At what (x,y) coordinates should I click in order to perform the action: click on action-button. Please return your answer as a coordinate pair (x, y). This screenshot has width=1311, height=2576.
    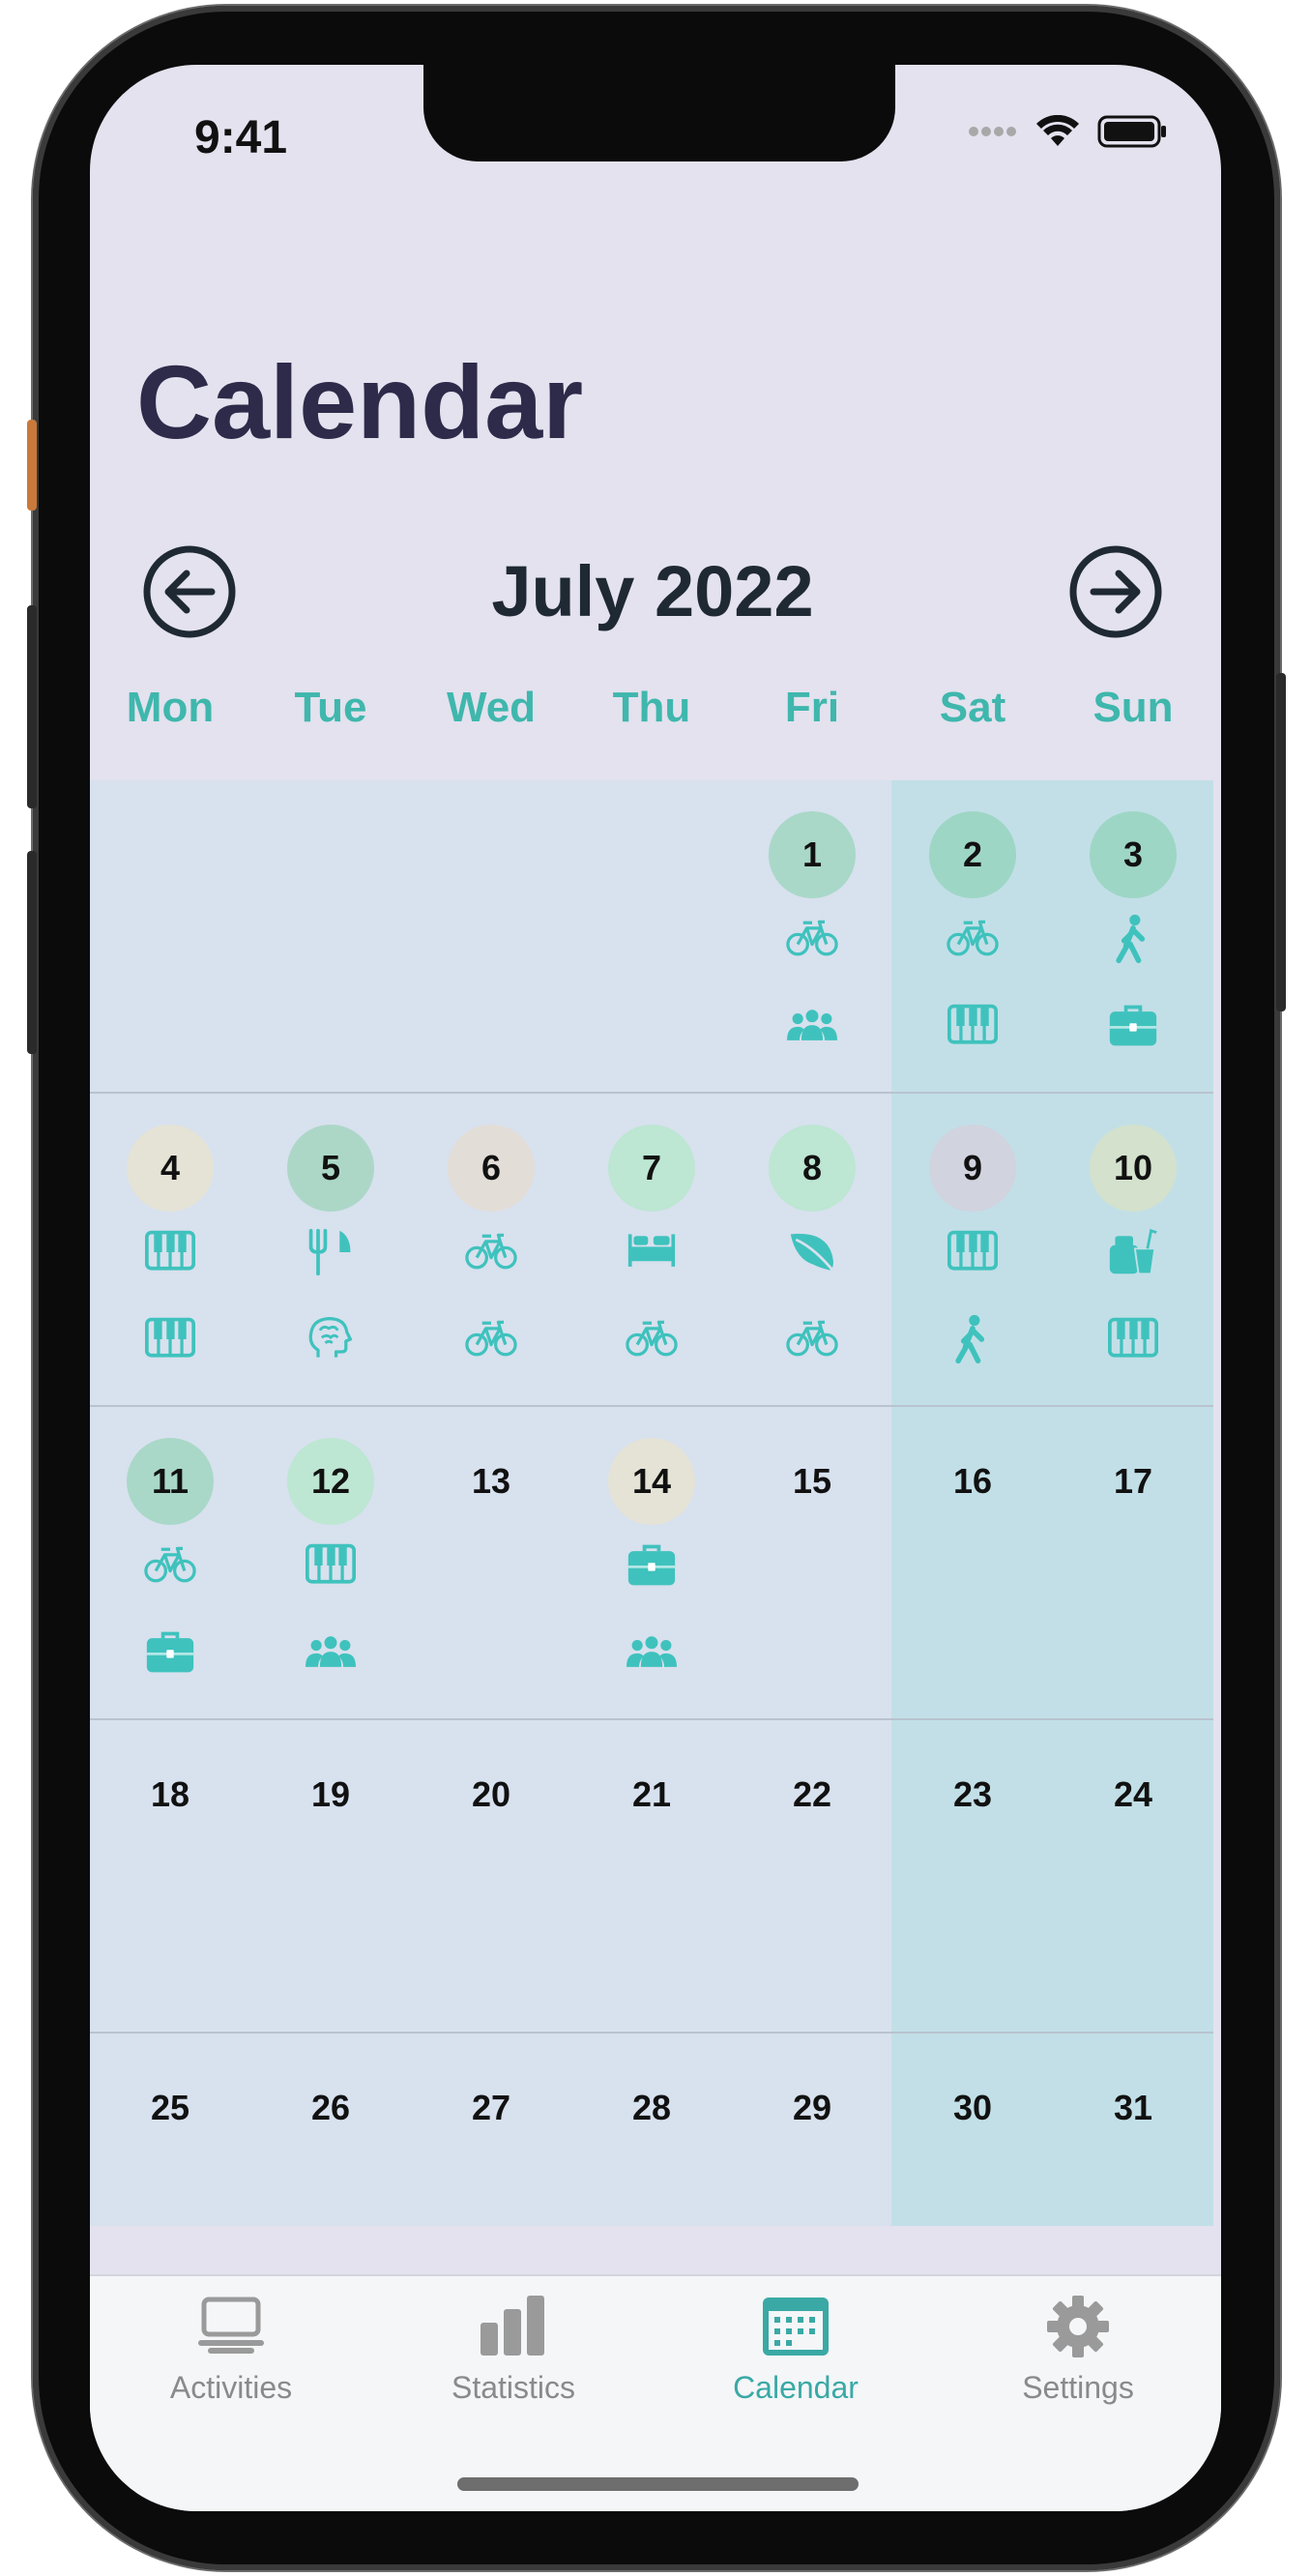
    Looking at the image, I should click on (32, 465).